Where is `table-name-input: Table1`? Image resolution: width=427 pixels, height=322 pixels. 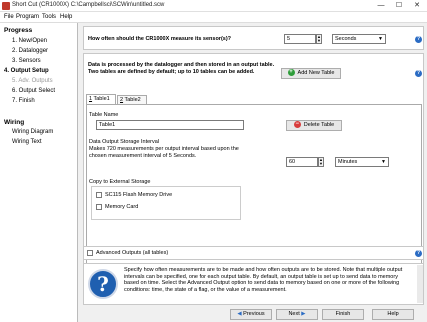
table-name-input: Table1 is located at coordinates (170, 125).